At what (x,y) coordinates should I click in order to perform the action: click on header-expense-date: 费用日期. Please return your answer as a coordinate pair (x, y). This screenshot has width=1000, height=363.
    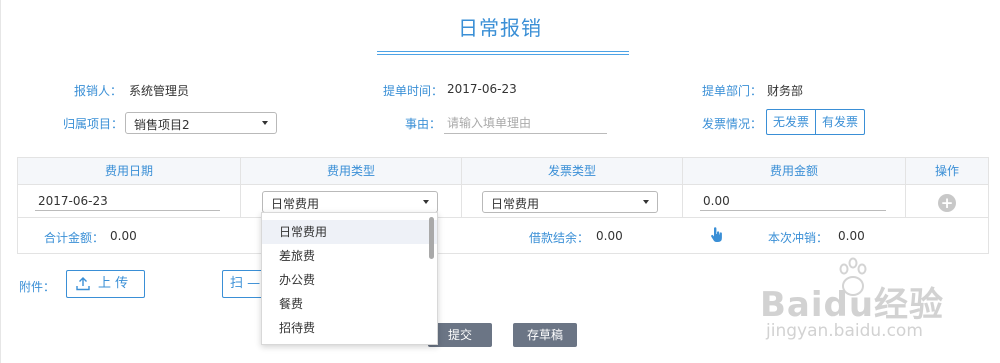
    Looking at the image, I should click on (129, 171).